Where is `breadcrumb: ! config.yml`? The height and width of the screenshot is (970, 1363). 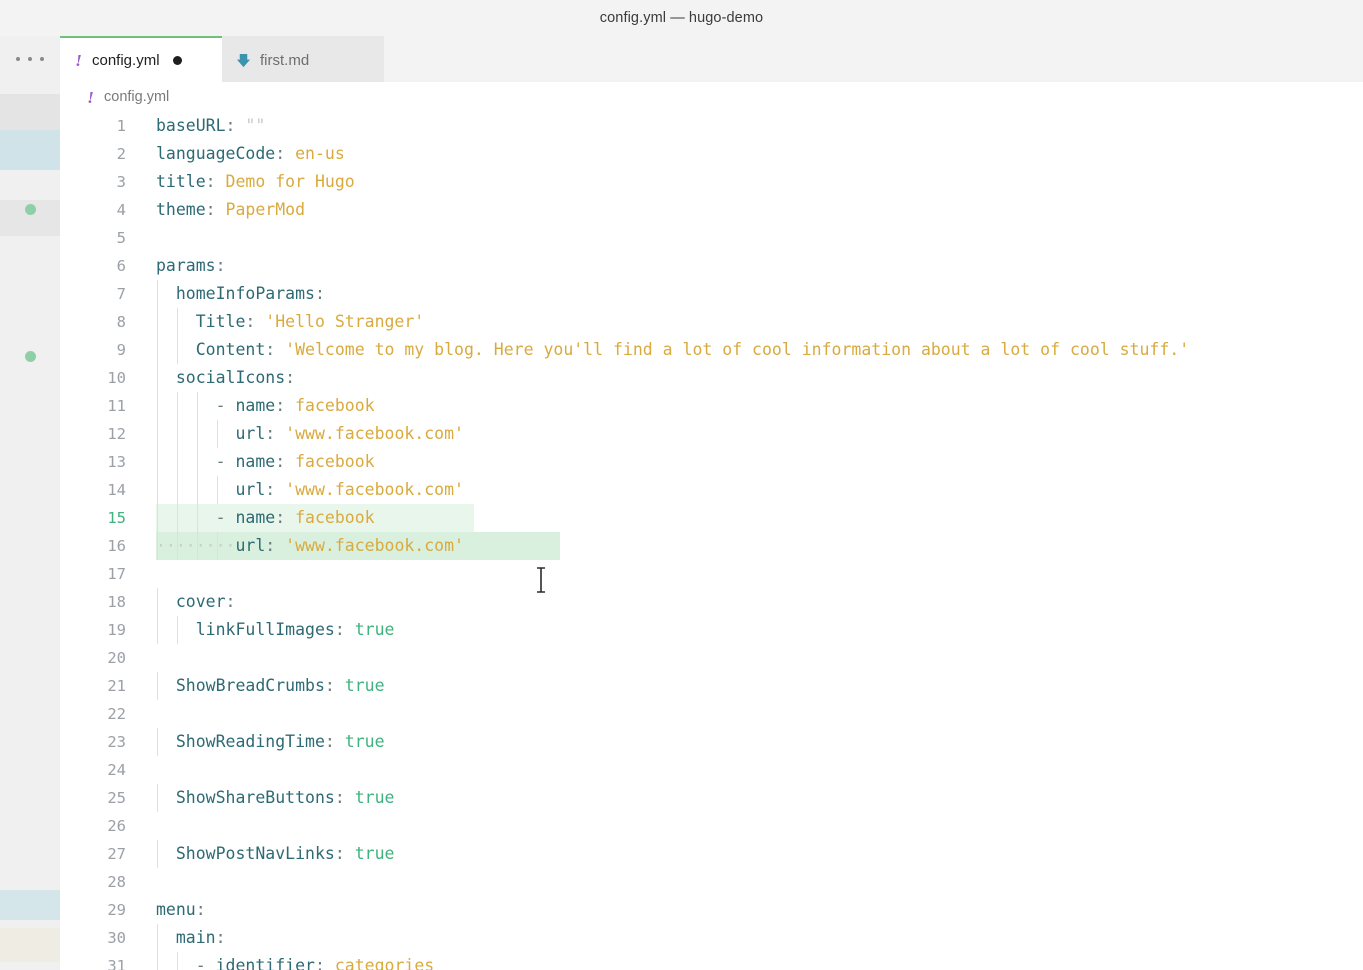 breadcrumb: ! config.yml is located at coordinates (711, 97).